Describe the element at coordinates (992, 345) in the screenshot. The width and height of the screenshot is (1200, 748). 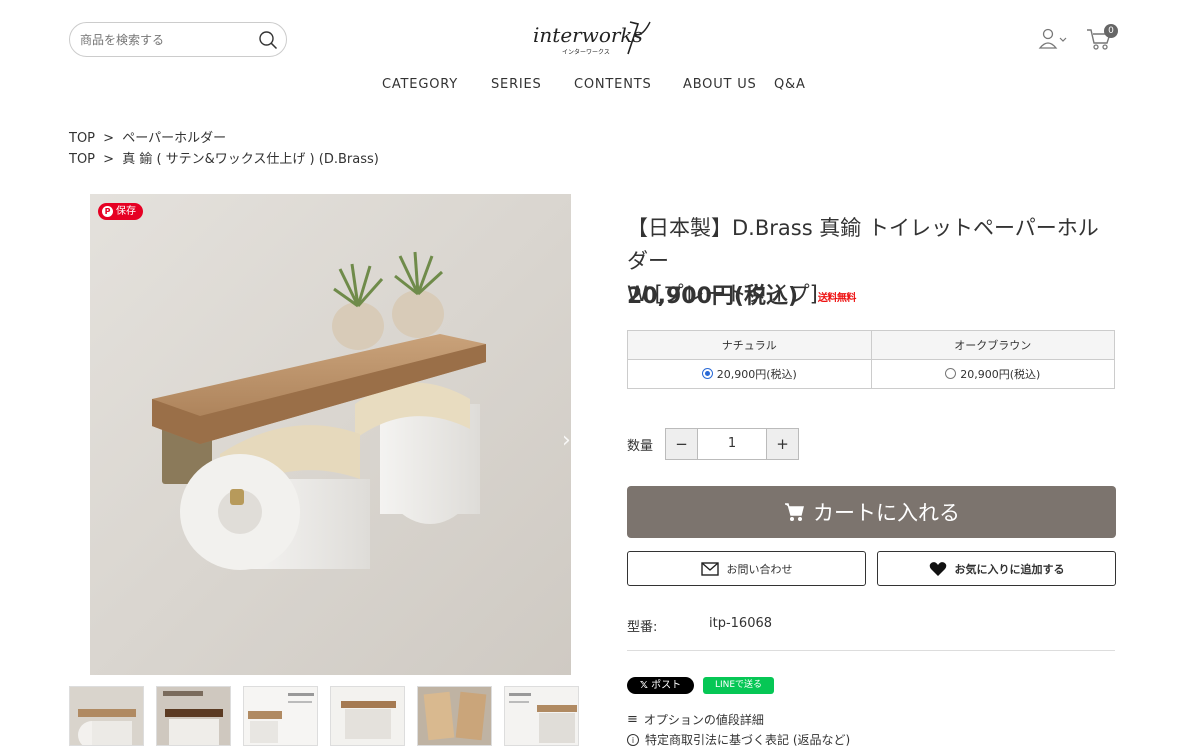
I see `variant-header: オークブラウン` at that location.